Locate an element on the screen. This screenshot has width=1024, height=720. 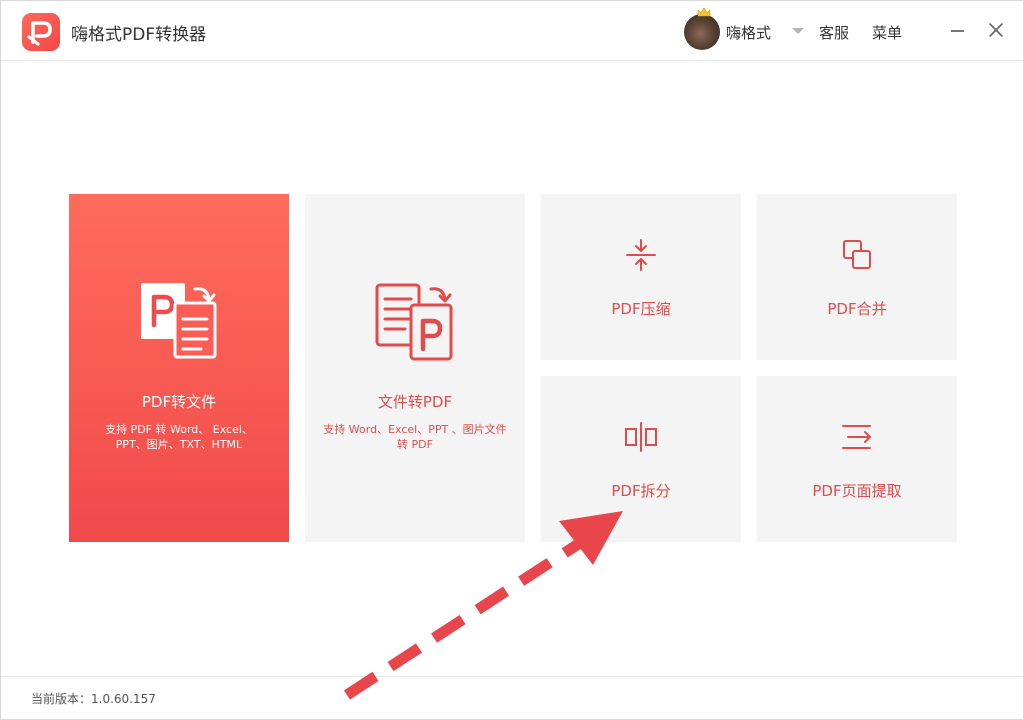
chevron-down-icon is located at coordinates (798, 31).